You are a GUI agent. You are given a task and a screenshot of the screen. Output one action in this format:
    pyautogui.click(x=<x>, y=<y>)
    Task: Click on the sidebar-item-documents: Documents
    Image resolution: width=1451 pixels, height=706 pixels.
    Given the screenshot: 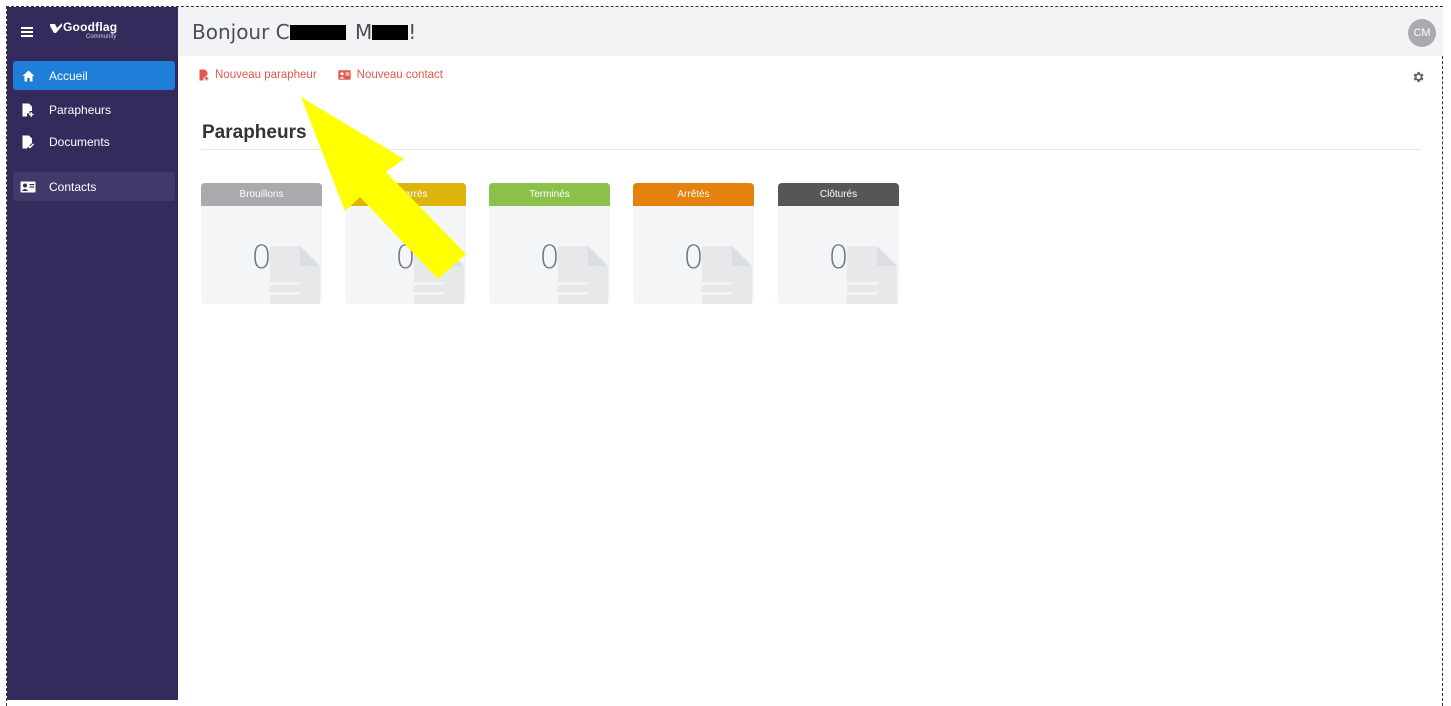 What is the action you would take?
    pyautogui.click(x=94, y=141)
    